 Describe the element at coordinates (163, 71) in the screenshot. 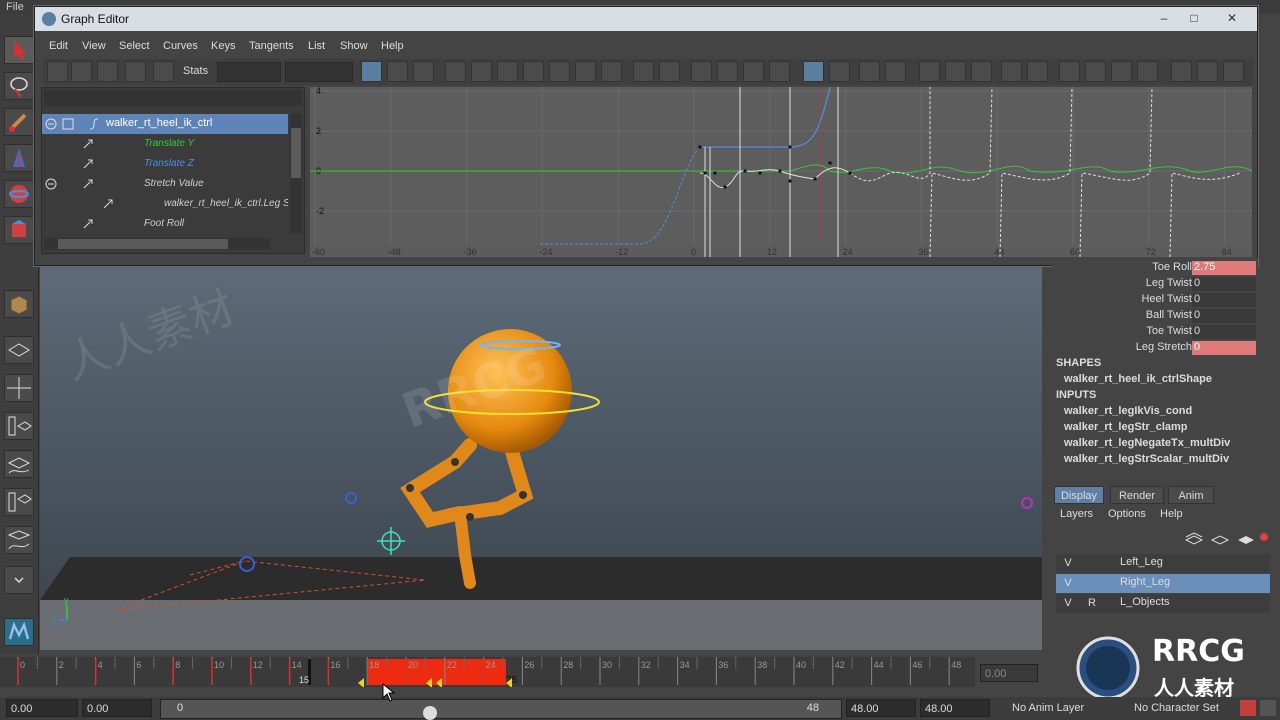

I see `retime-icon` at that location.